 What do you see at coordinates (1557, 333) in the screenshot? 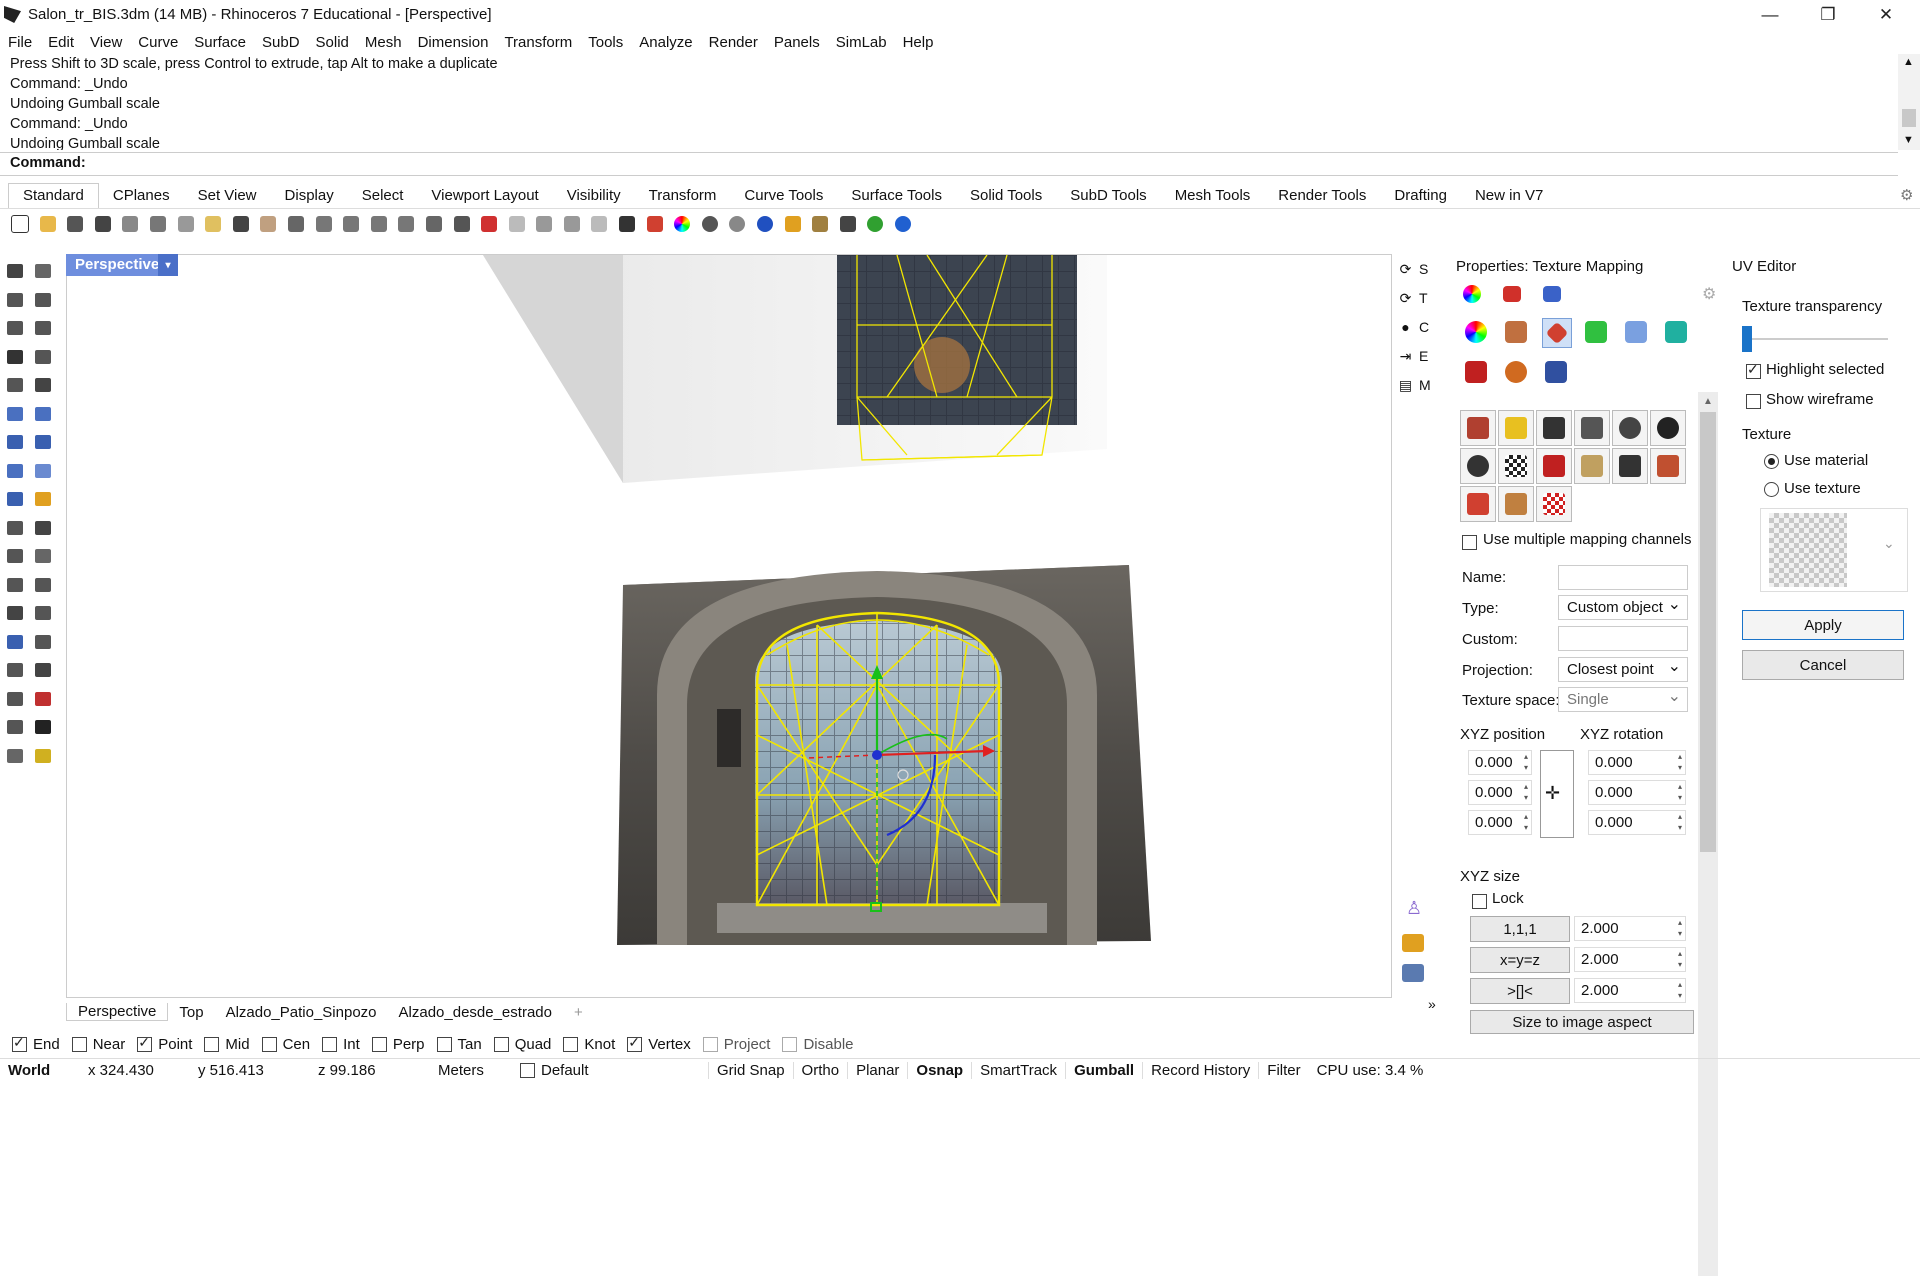
I see `texture-mapping-icon` at bounding box center [1557, 333].